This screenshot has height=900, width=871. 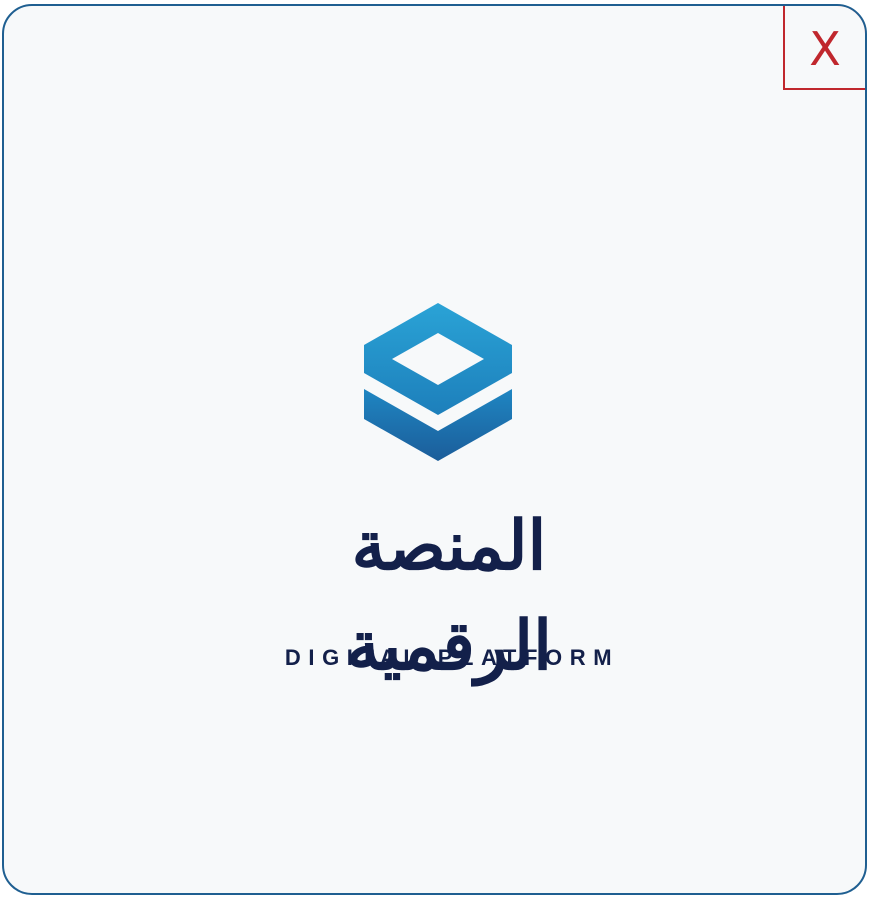 What do you see at coordinates (449, 596) in the screenshot?
I see `logo-arabic-name: المنصة الرقمية` at bounding box center [449, 596].